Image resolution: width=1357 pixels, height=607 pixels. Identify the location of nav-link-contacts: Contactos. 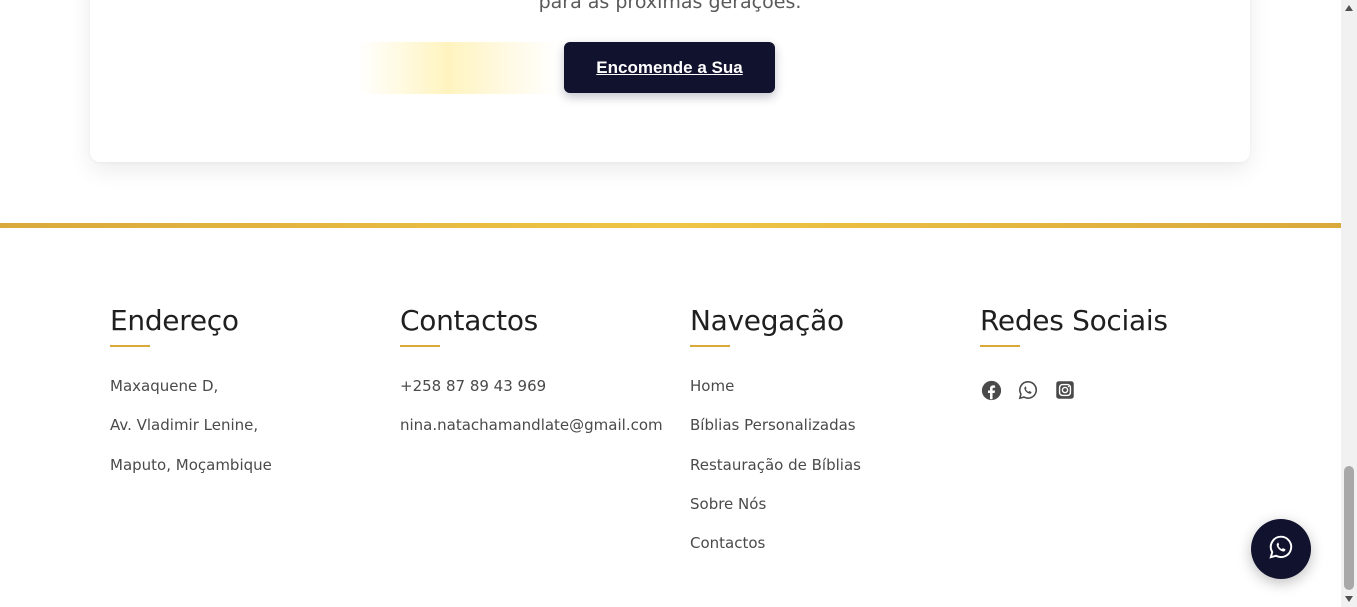
(775, 553).